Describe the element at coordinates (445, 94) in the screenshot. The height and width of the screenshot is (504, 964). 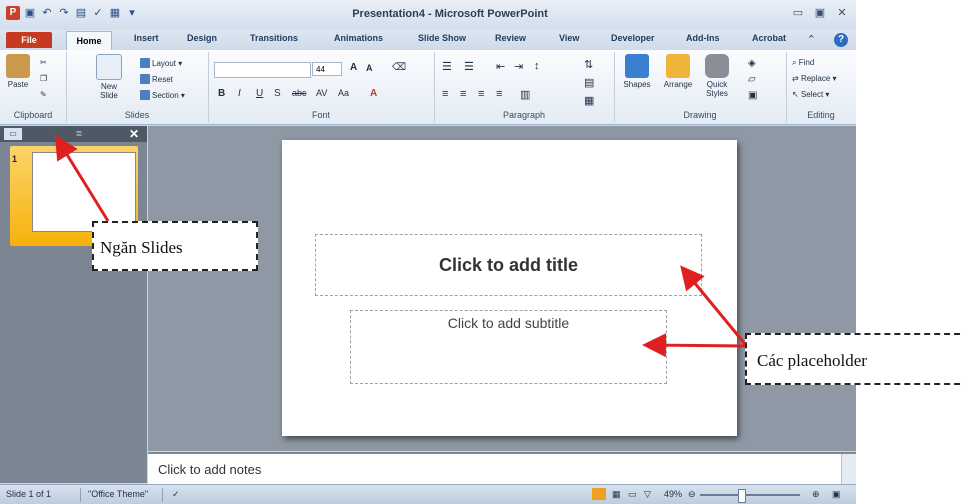
I see `align-left-icon: ≡` at that location.